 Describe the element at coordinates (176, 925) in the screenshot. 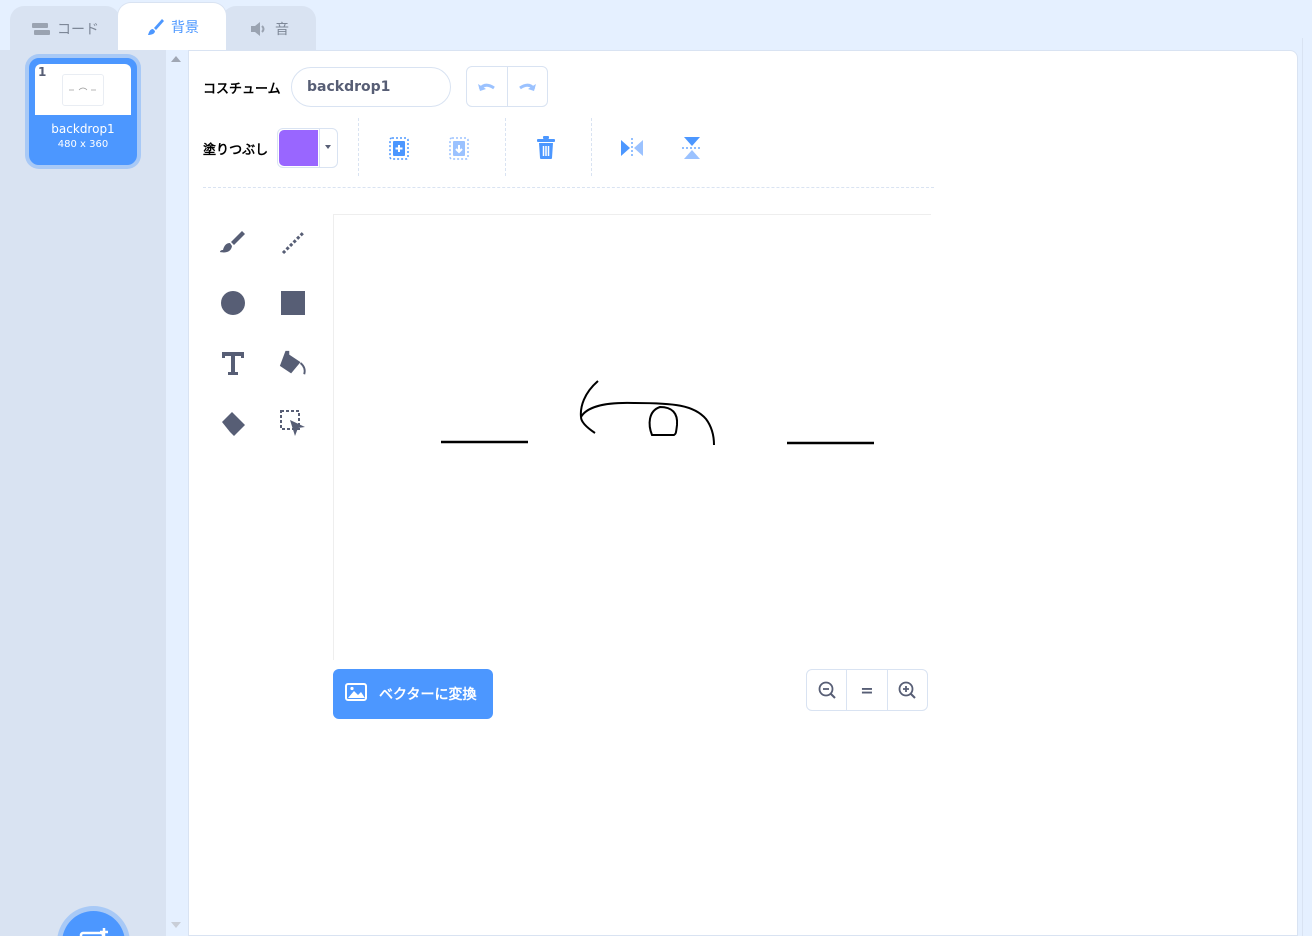

I see `scroll-down-arrow-icon` at that location.